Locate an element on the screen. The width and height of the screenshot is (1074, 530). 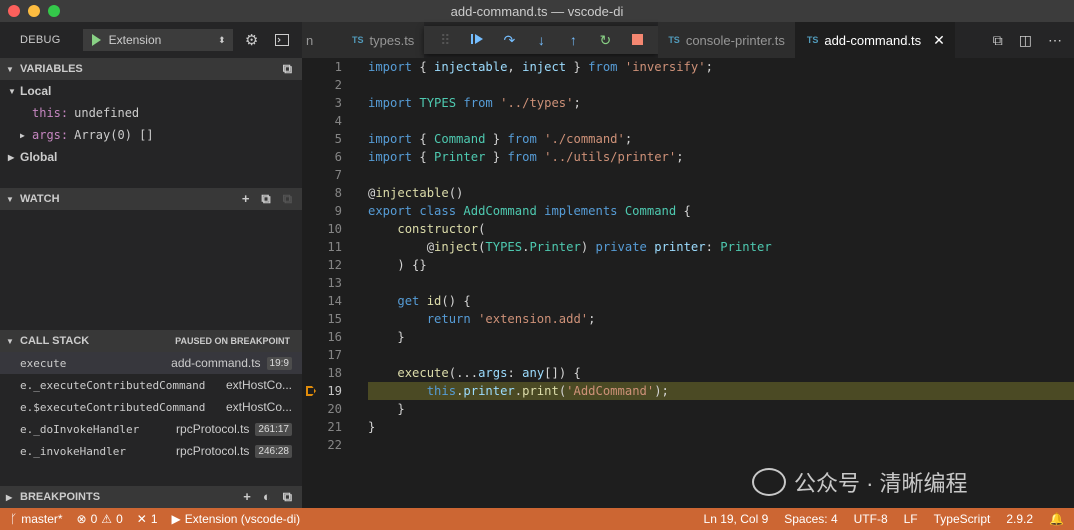
add-function-breakpoint-icon: + is located at coordinates (247, 497).